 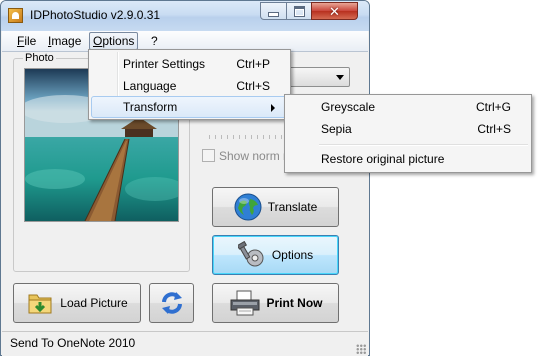 I want to click on printer-settings-label: Printer Settings, so click(x=164, y=64).